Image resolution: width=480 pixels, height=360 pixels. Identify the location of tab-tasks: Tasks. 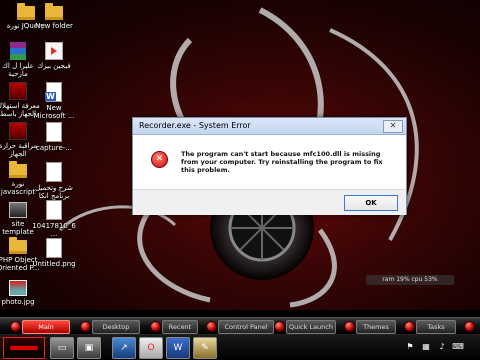
(436, 327).